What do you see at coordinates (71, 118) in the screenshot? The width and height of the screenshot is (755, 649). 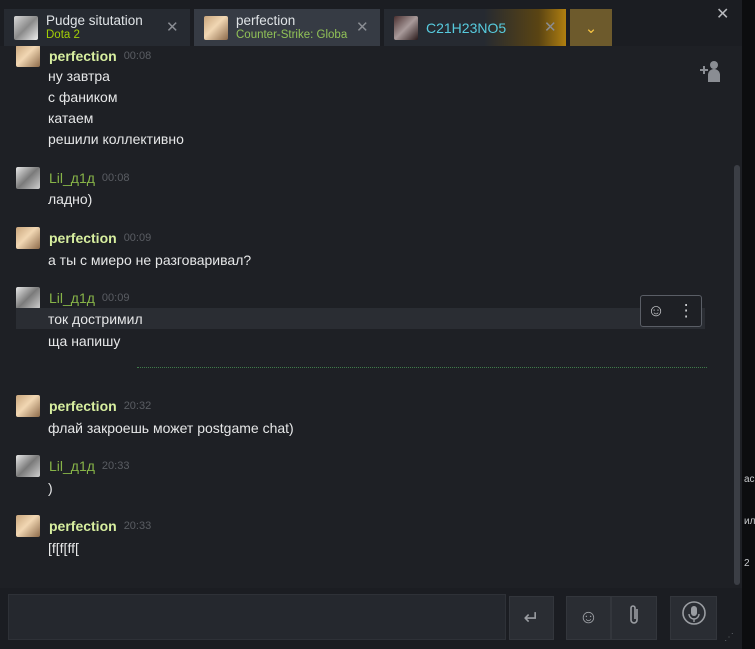 I see `message-line: катаем` at bounding box center [71, 118].